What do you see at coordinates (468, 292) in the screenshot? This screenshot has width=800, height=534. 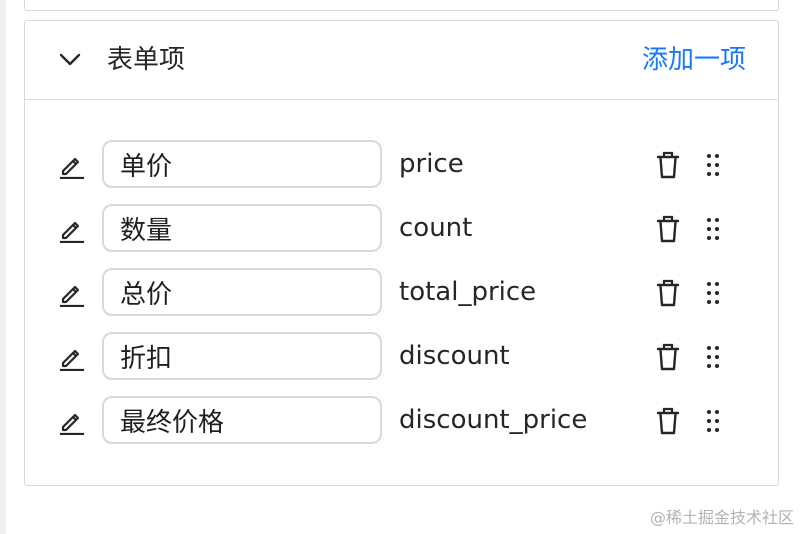 I see `field-key: total_price` at bounding box center [468, 292].